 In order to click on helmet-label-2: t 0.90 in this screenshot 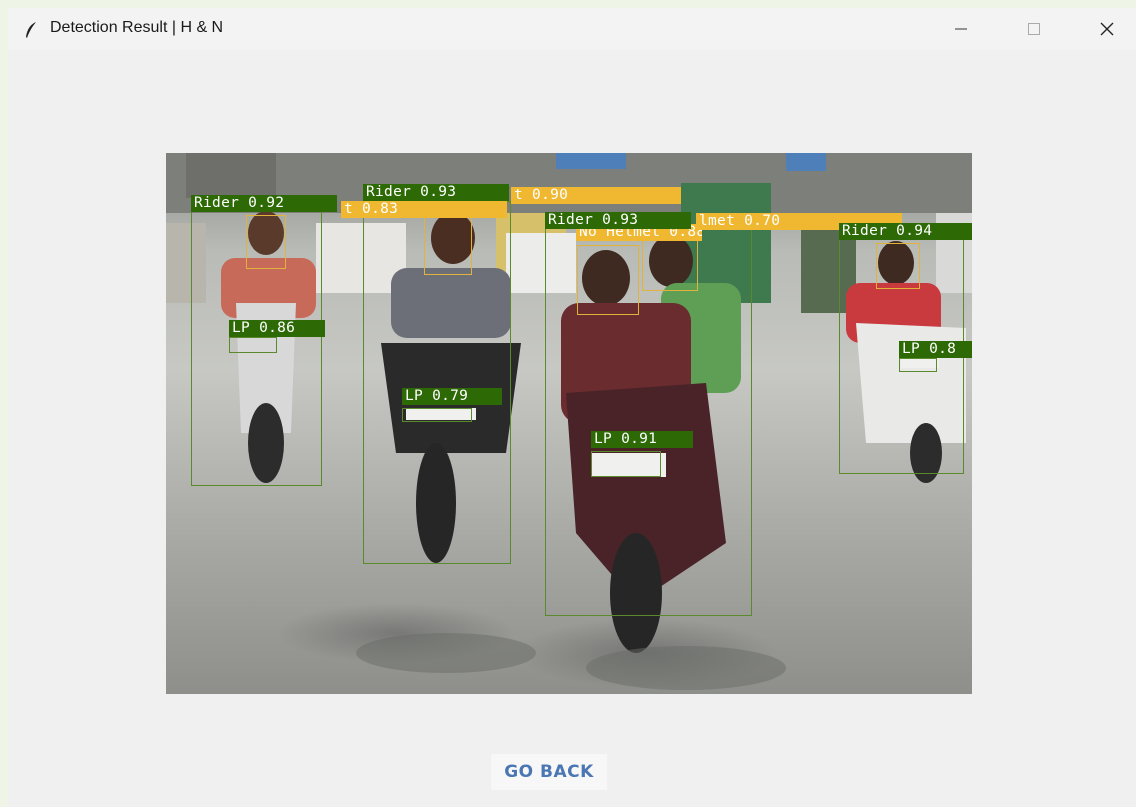, I will do `click(596, 195)`.